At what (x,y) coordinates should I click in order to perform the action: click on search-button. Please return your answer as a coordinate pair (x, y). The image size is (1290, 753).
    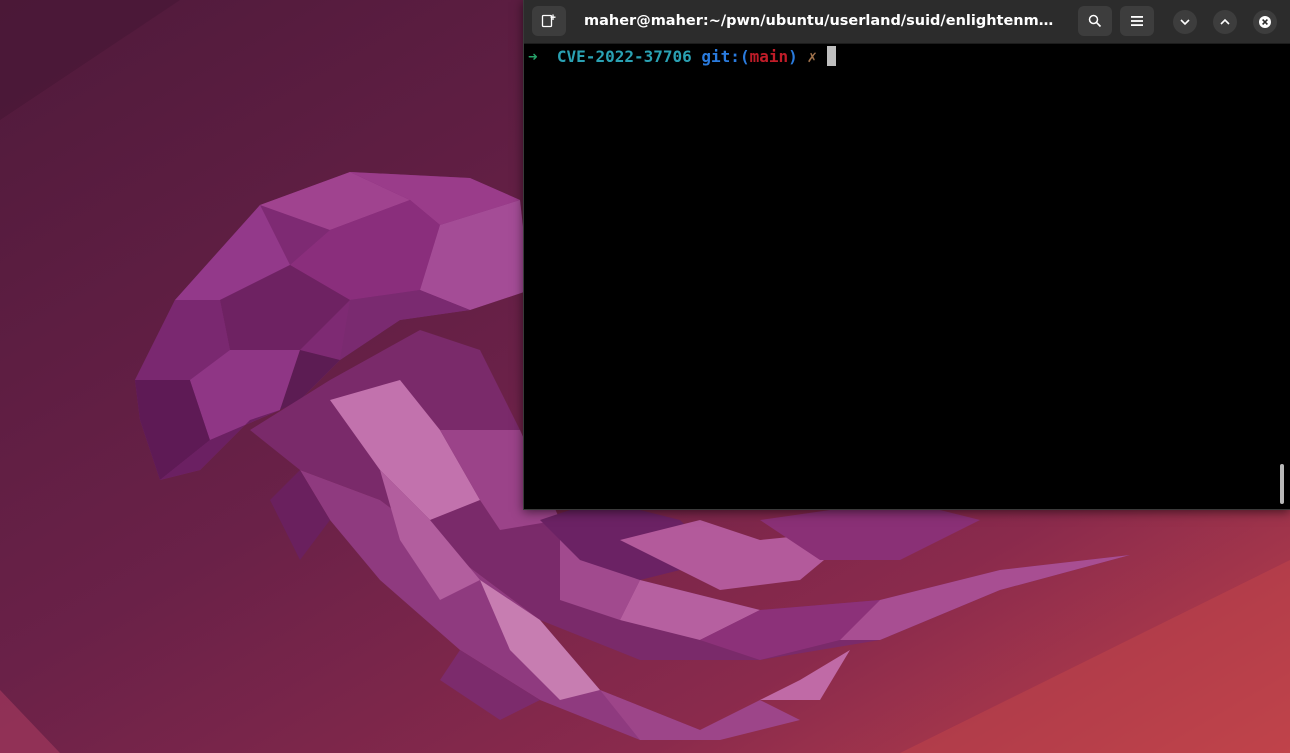
    Looking at the image, I should click on (1095, 21).